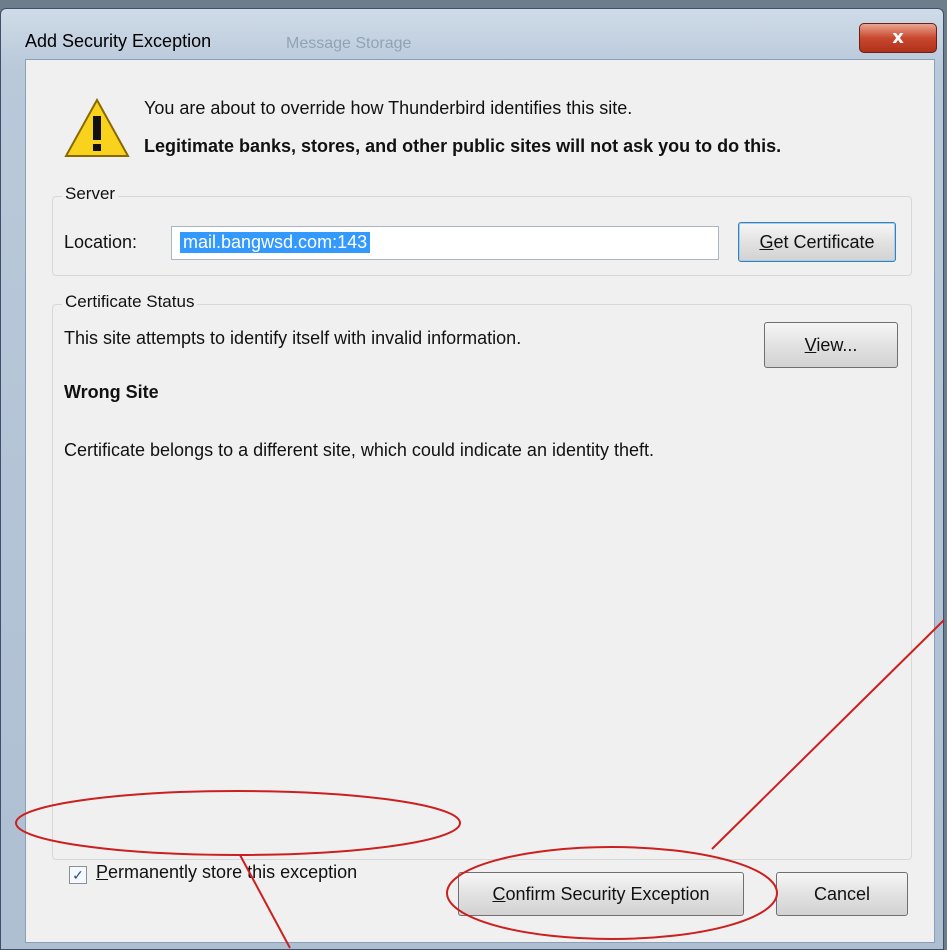 The width and height of the screenshot is (947, 950). I want to click on annotation-line-confirm, so click(828, 734).